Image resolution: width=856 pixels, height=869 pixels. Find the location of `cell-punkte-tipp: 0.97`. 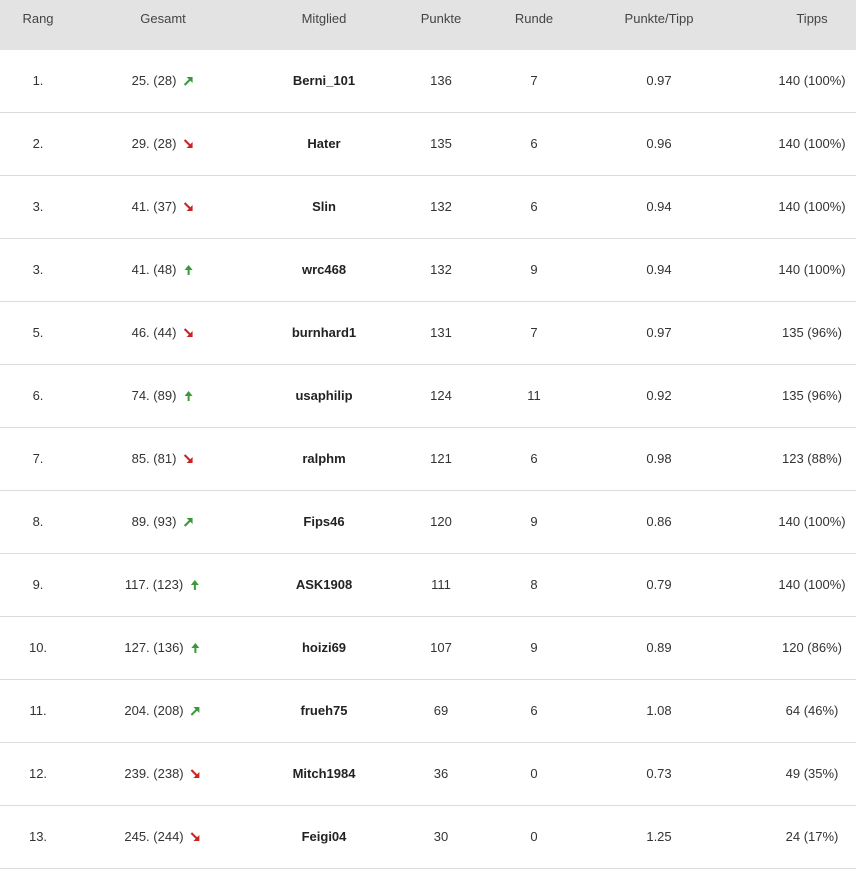

cell-punkte-tipp: 0.97 is located at coordinates (659, 332).